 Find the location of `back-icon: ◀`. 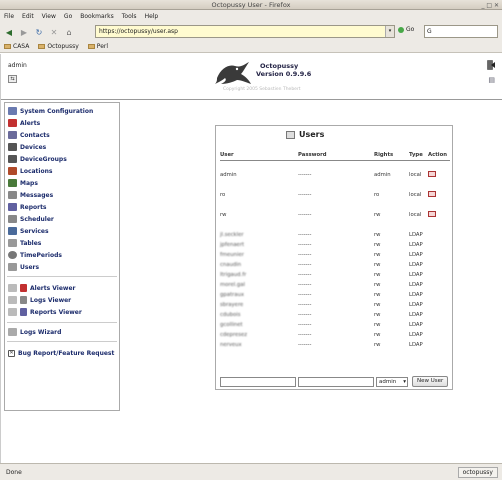

back-icon: ◀ is located at coordinates (9, 32).